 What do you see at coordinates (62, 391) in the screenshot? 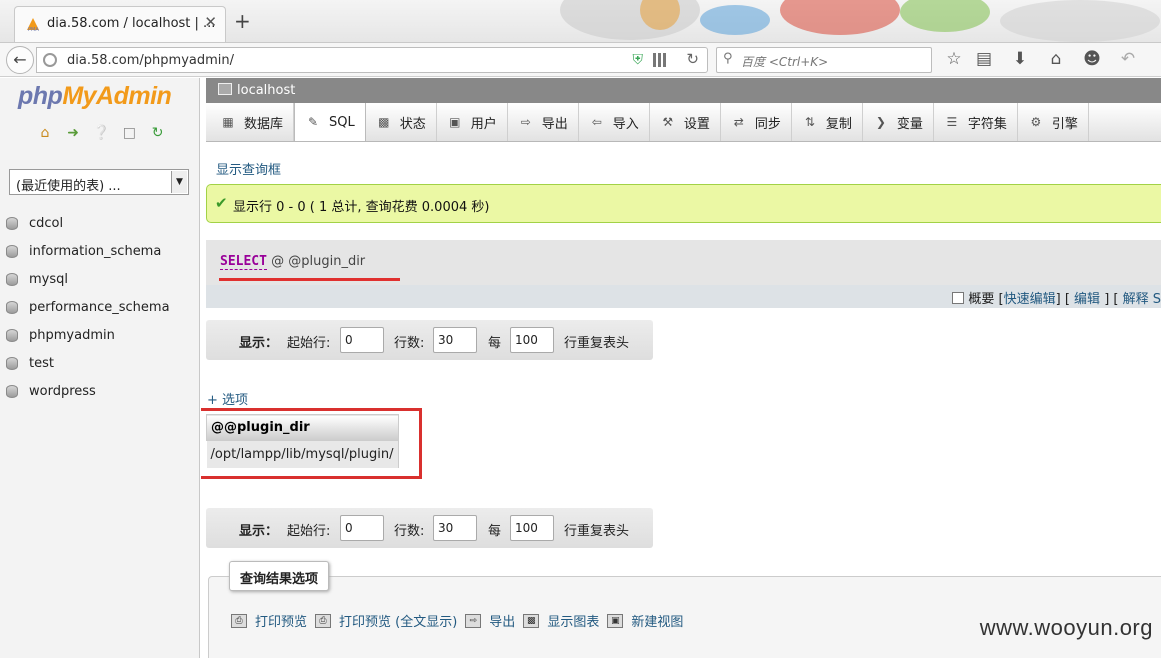
I see `database-name: wordpress` at bounding box center [62, 391].